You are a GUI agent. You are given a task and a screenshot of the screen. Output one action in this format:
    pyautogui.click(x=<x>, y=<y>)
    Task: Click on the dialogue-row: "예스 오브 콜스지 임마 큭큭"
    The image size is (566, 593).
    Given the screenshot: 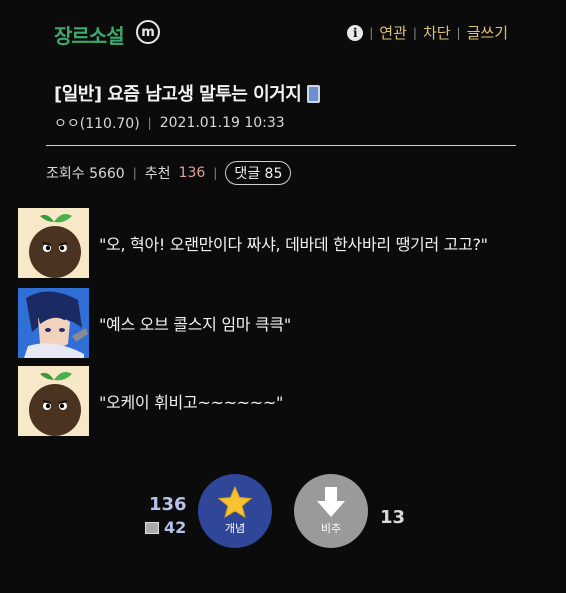 What is the action you would take?
    pyautogui.click(x=154, y=323)
    